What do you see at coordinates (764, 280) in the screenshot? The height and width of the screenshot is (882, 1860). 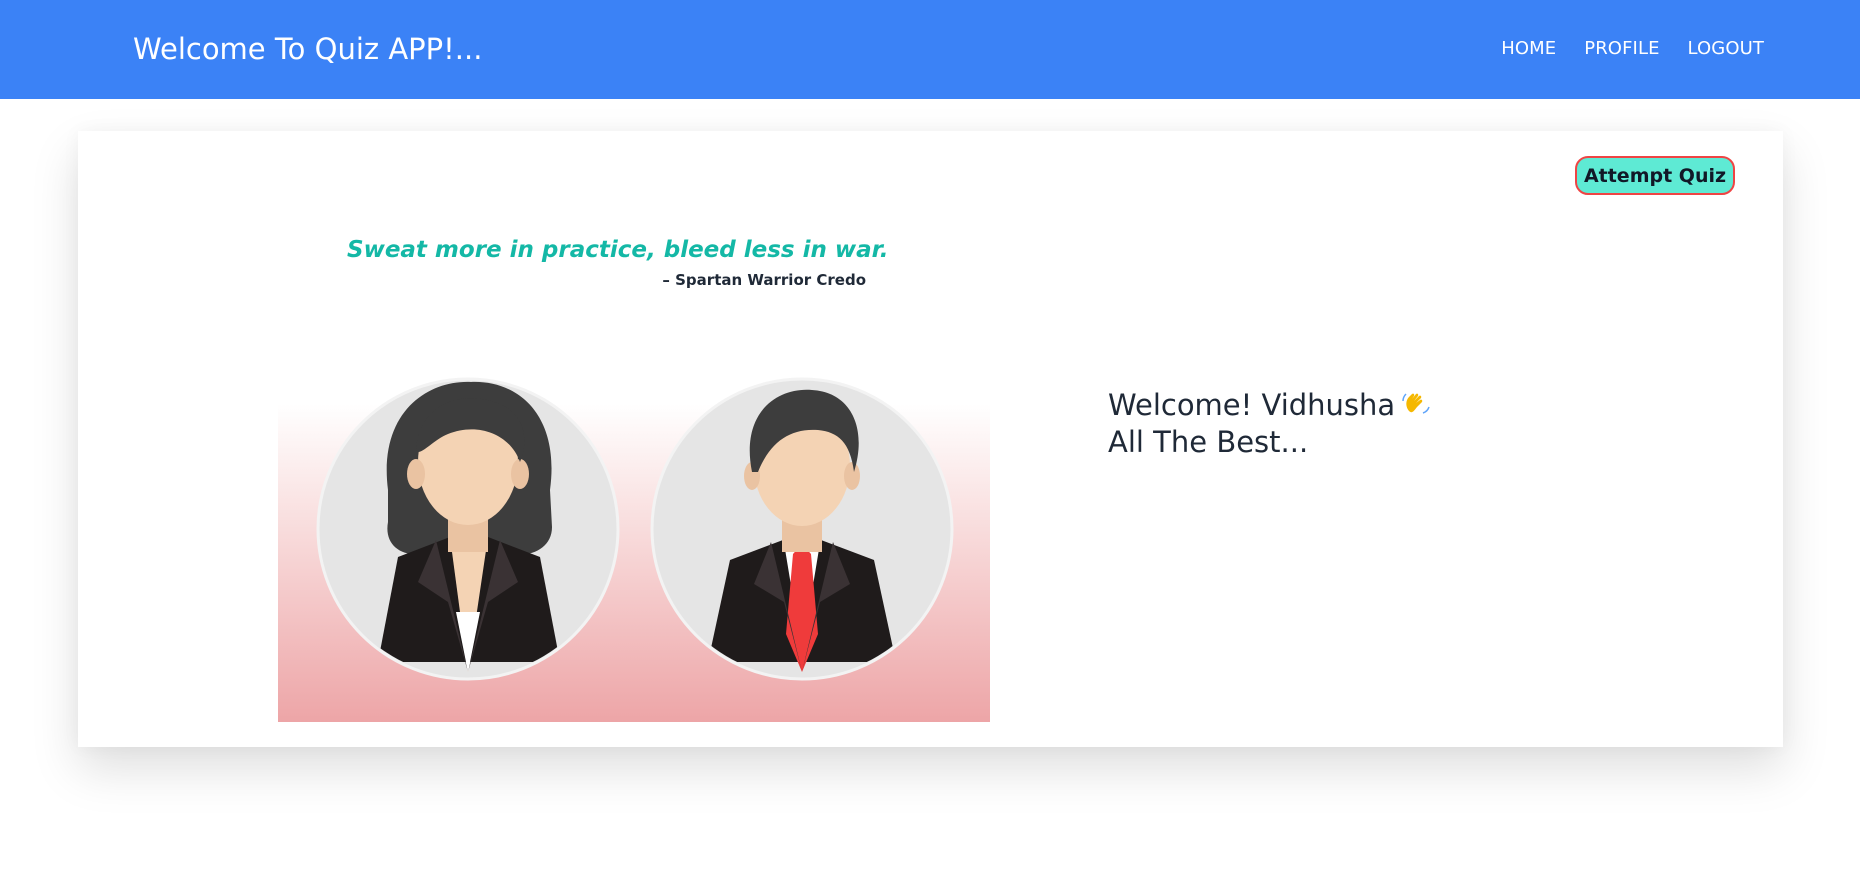 I see `quote-author: – Spartan Warrior Credo` at bounding box center [764, 280].